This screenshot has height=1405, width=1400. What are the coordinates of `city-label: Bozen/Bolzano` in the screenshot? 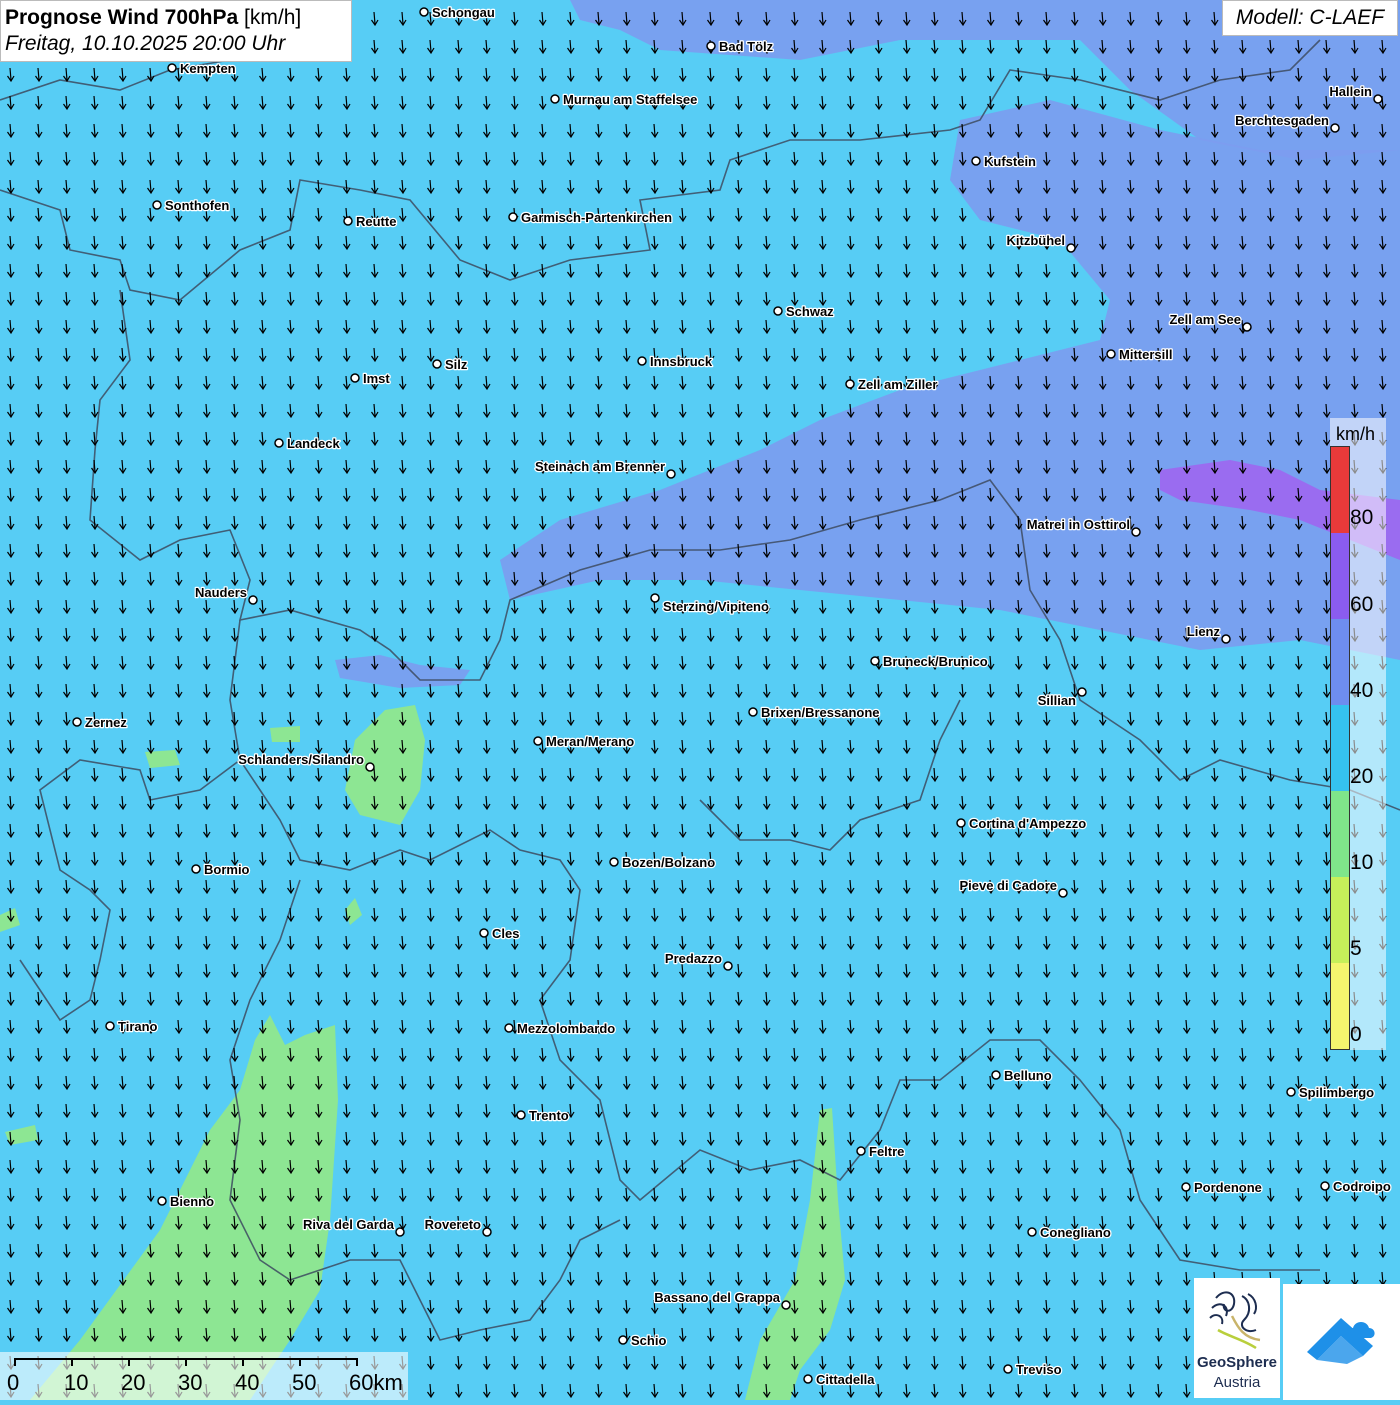 It's located at (668, 862).